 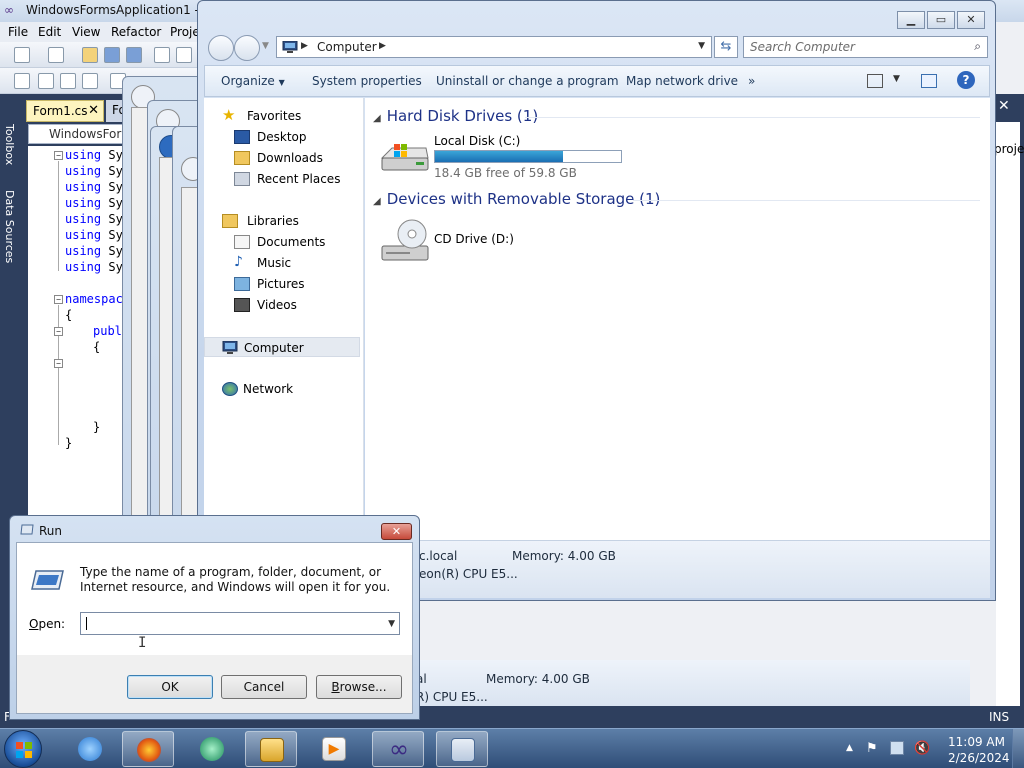 I want to click on action-center-flag-icon: ⚑, so click(x=873, y=748).